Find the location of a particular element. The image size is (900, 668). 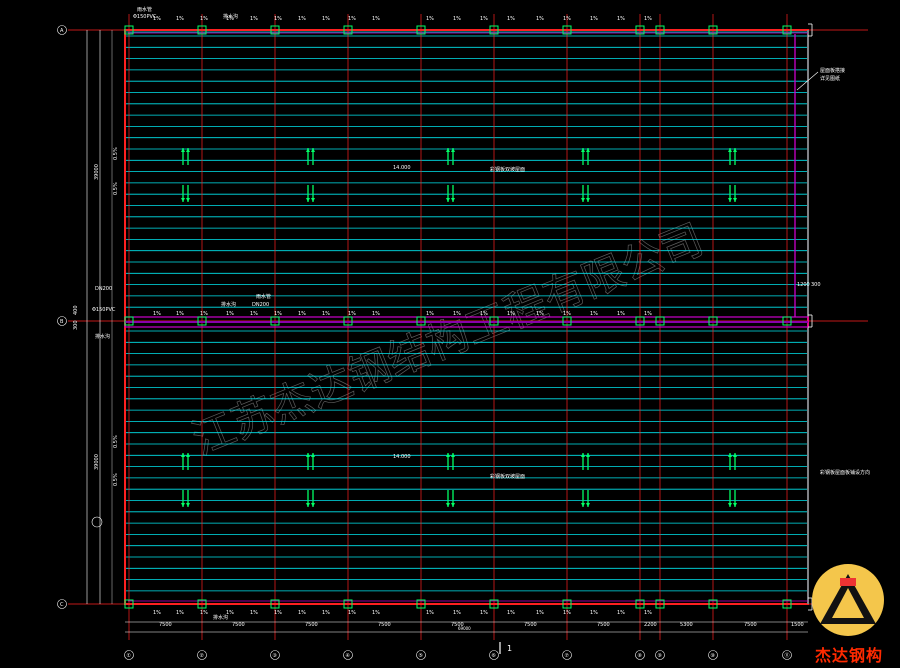

label-pvc-top: Φ150PVC is located at coordinates (145, 17).